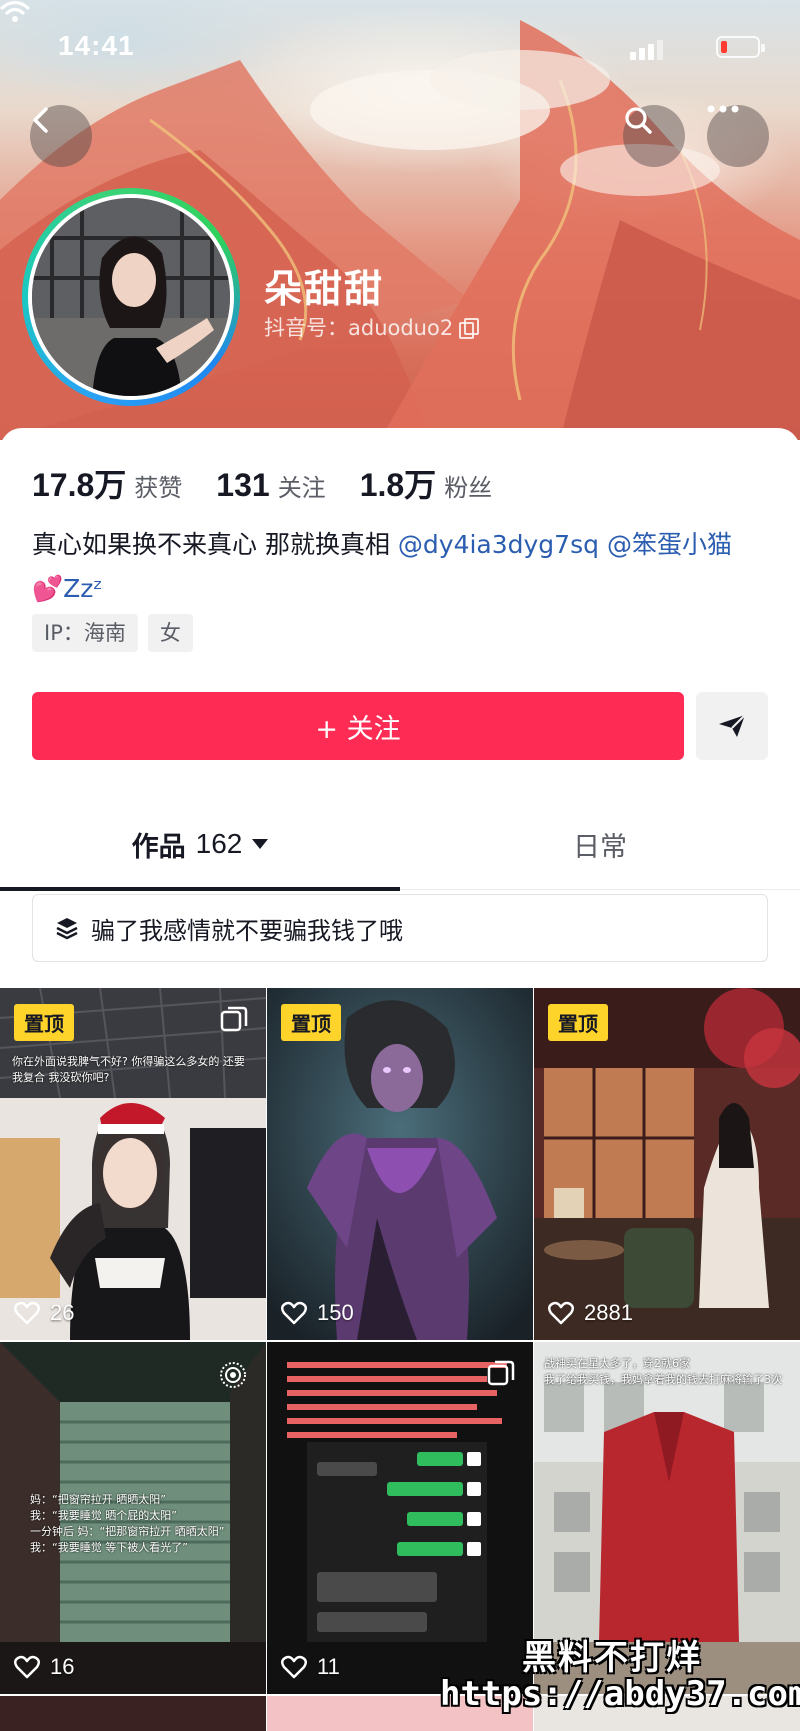 The image size is (800, 1731). What do you see at coordinates (200, 889) in the screenshot?
I see `active-tab-indicator` at bounding box center [200, 889].